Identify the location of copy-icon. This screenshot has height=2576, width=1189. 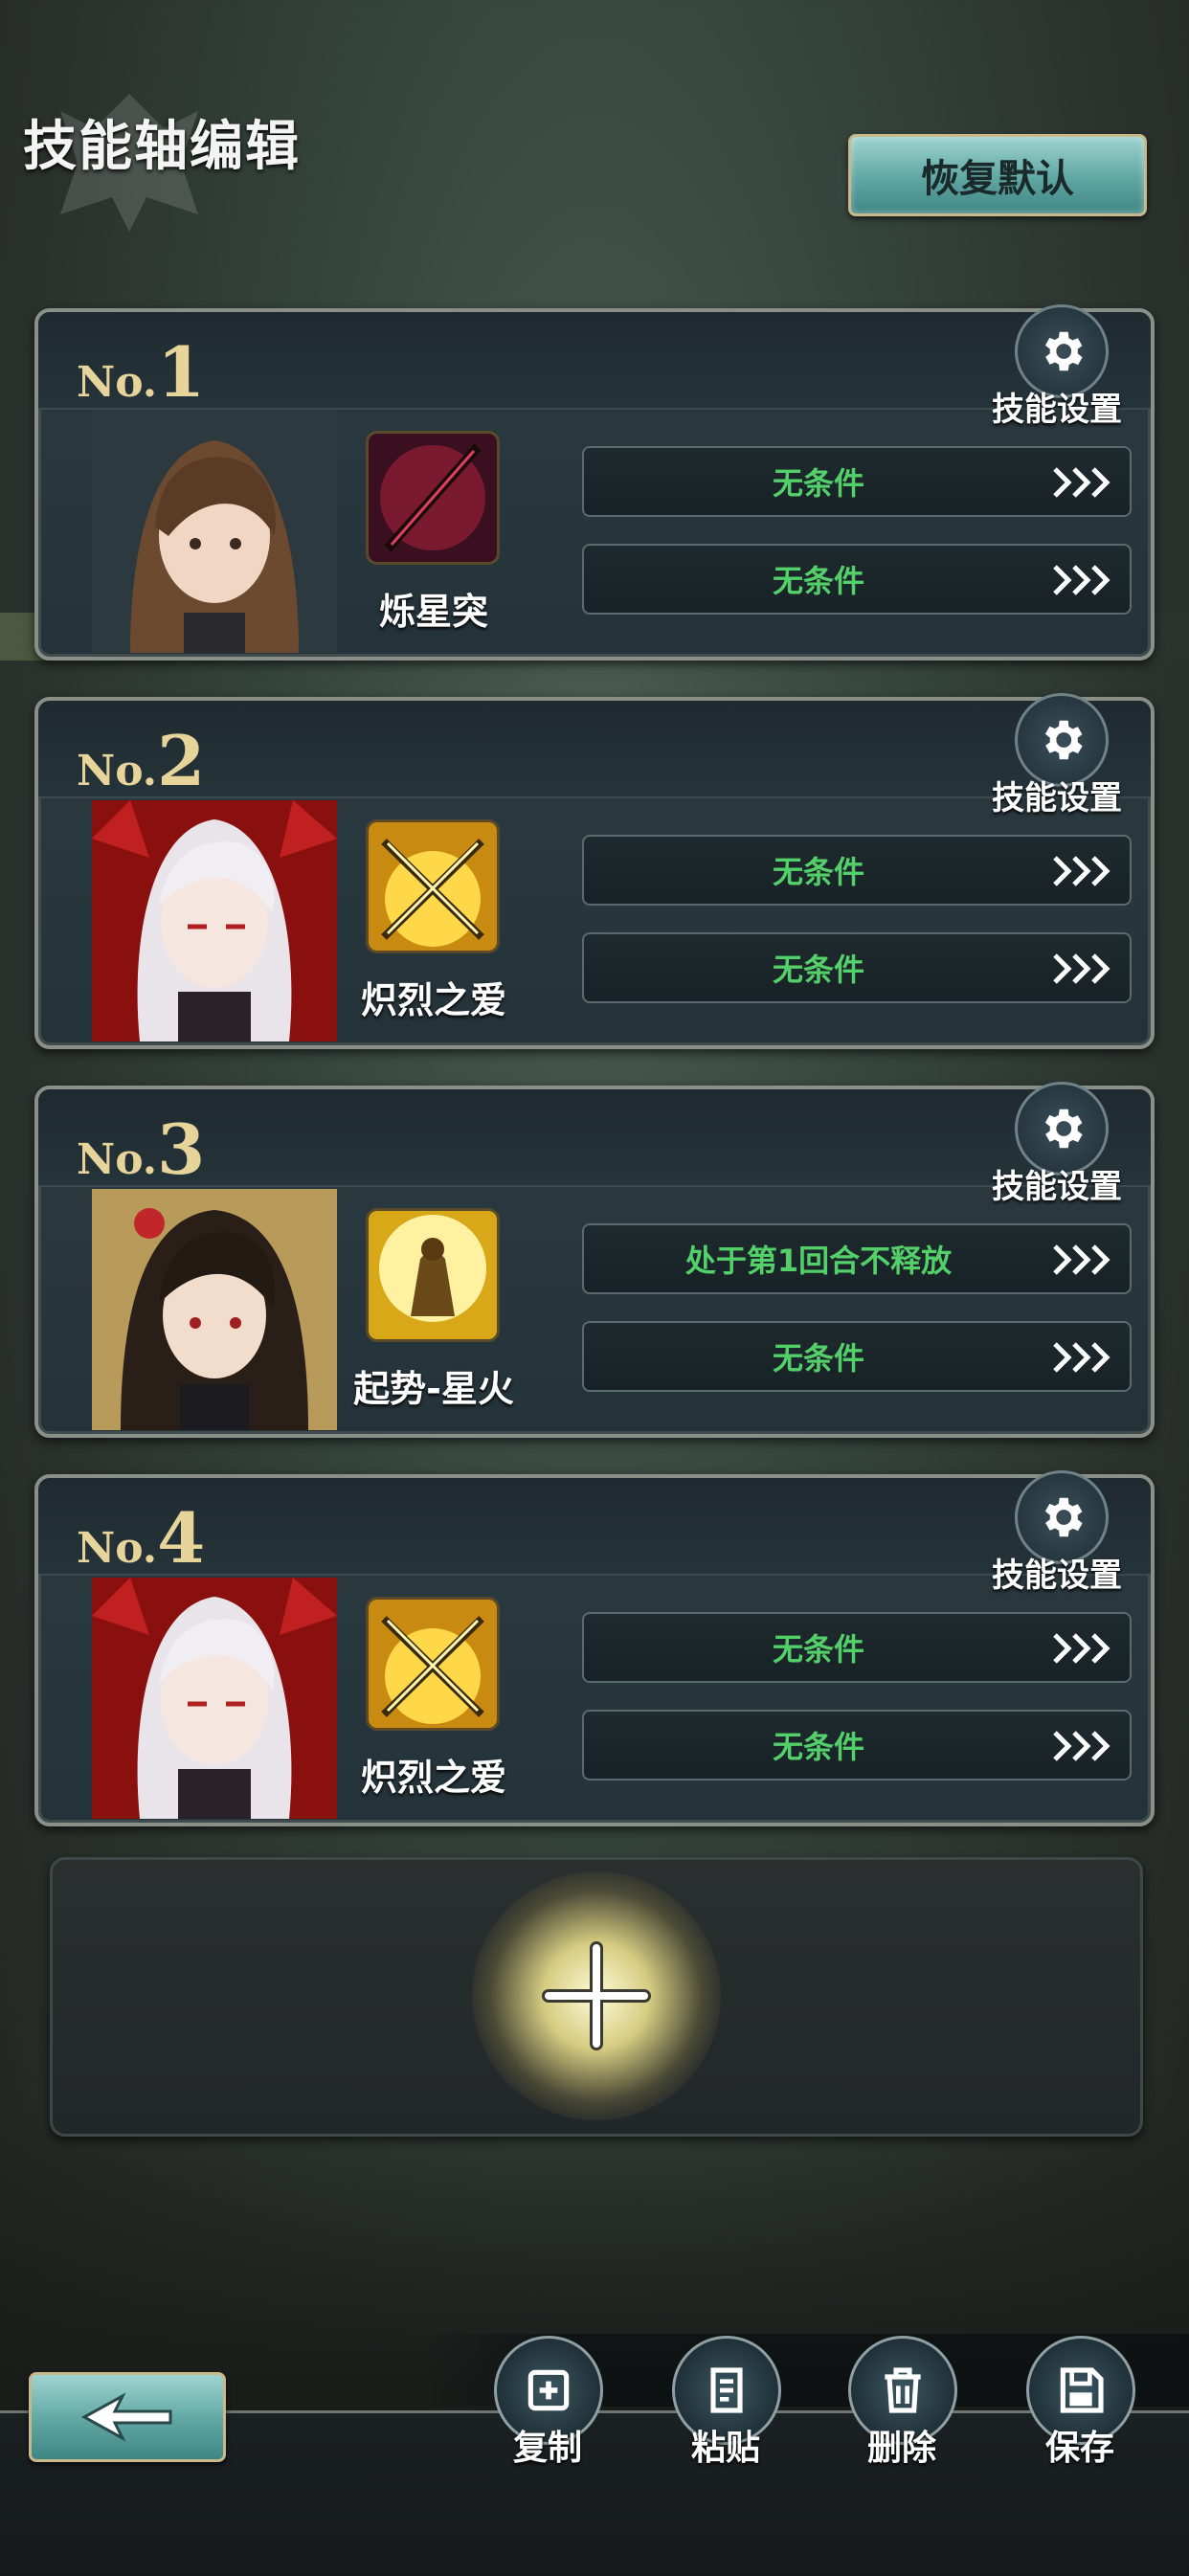
(548, 2390).